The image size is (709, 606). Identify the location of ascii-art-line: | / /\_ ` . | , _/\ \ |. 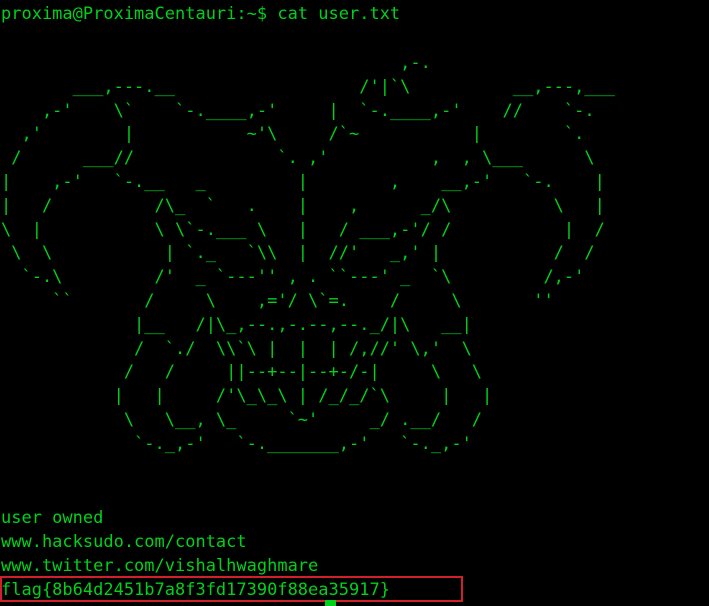
(303, 205).